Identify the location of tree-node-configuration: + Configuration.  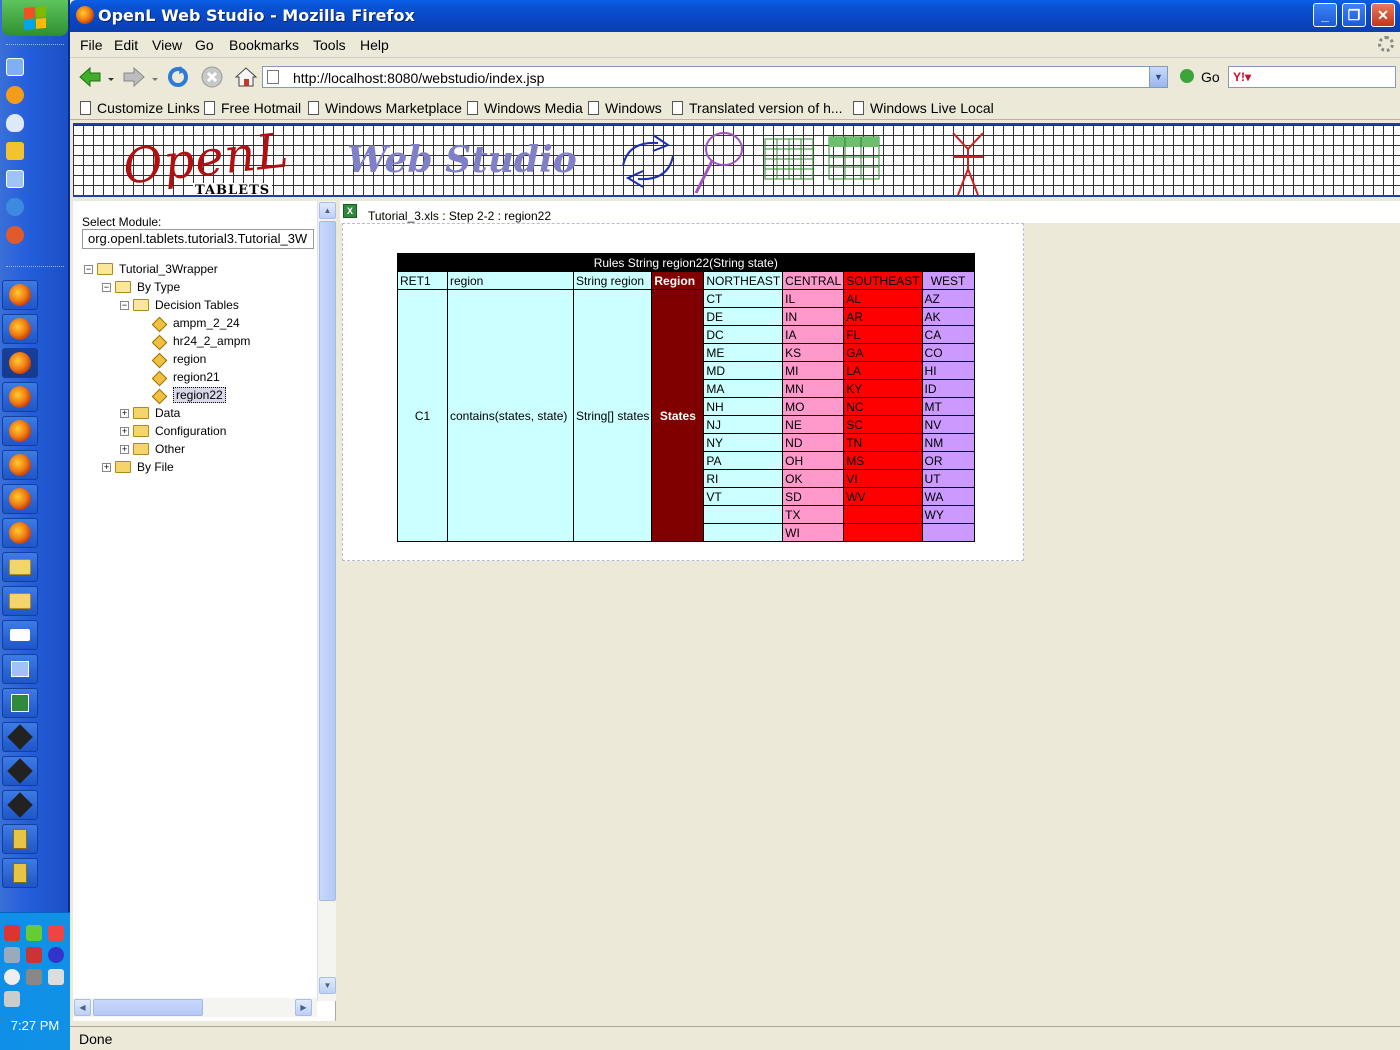
(173, 431).